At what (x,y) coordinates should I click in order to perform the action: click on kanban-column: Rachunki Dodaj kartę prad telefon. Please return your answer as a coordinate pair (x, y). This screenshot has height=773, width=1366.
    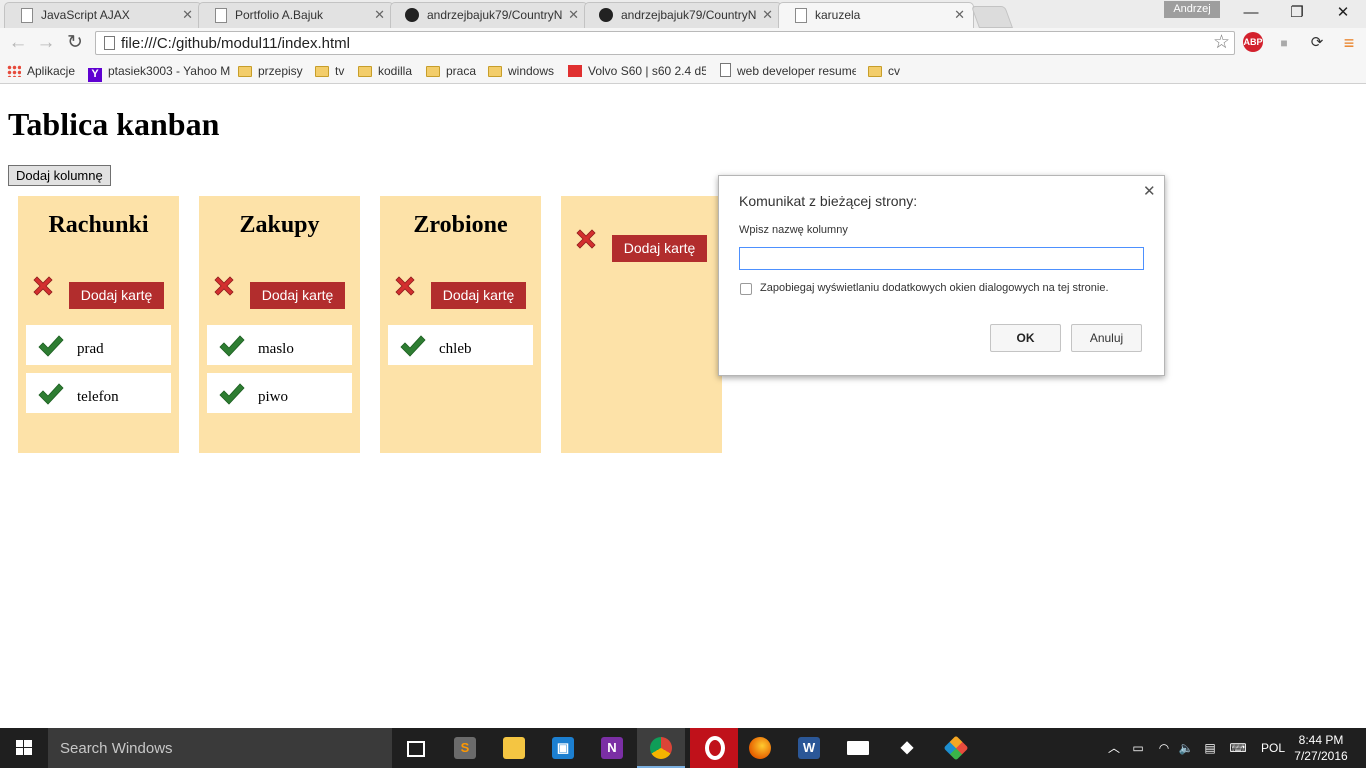
    Looking at the image, I should click on (98, 324).